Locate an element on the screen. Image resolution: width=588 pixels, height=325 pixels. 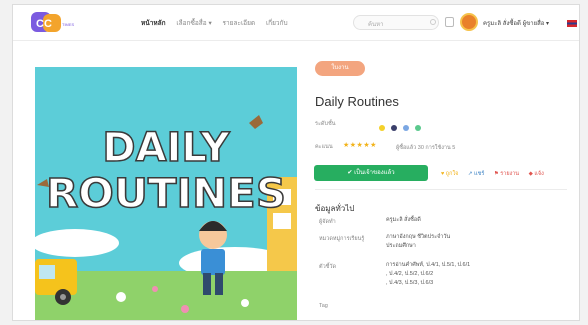
product-title: Daily Routines is located at coordinates (357, 101).